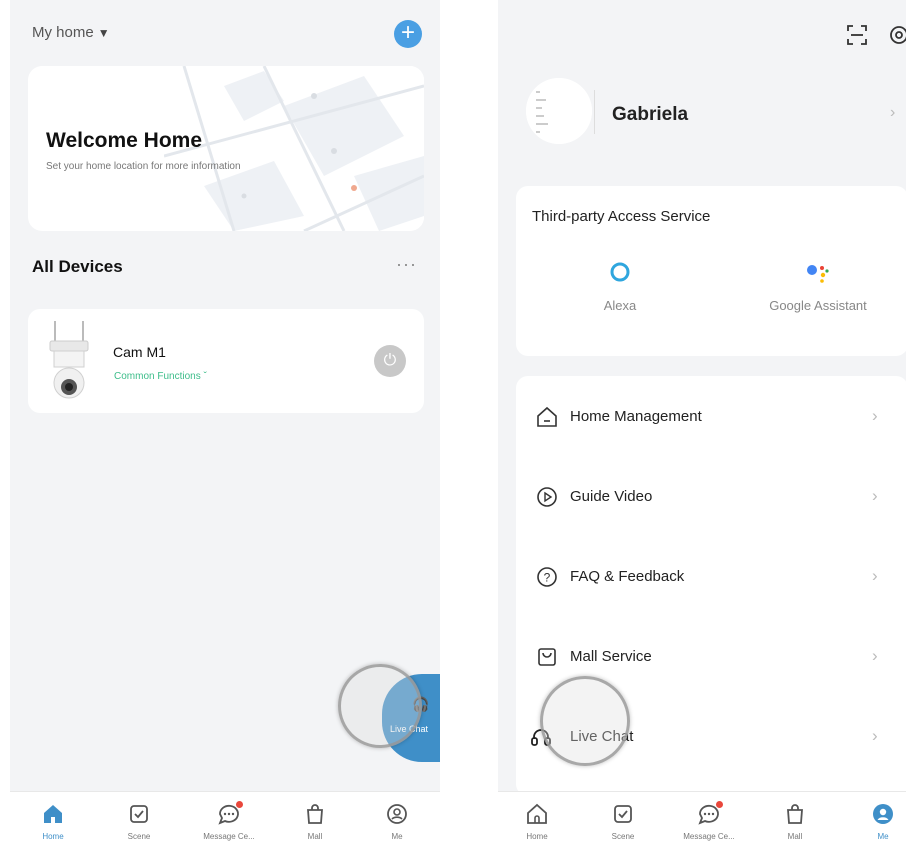  What do you see at coordinates (711, 656) in the screenshot?
I see `menu-item-mall-service: Mall Service ›` at bounding box center [711, 656].